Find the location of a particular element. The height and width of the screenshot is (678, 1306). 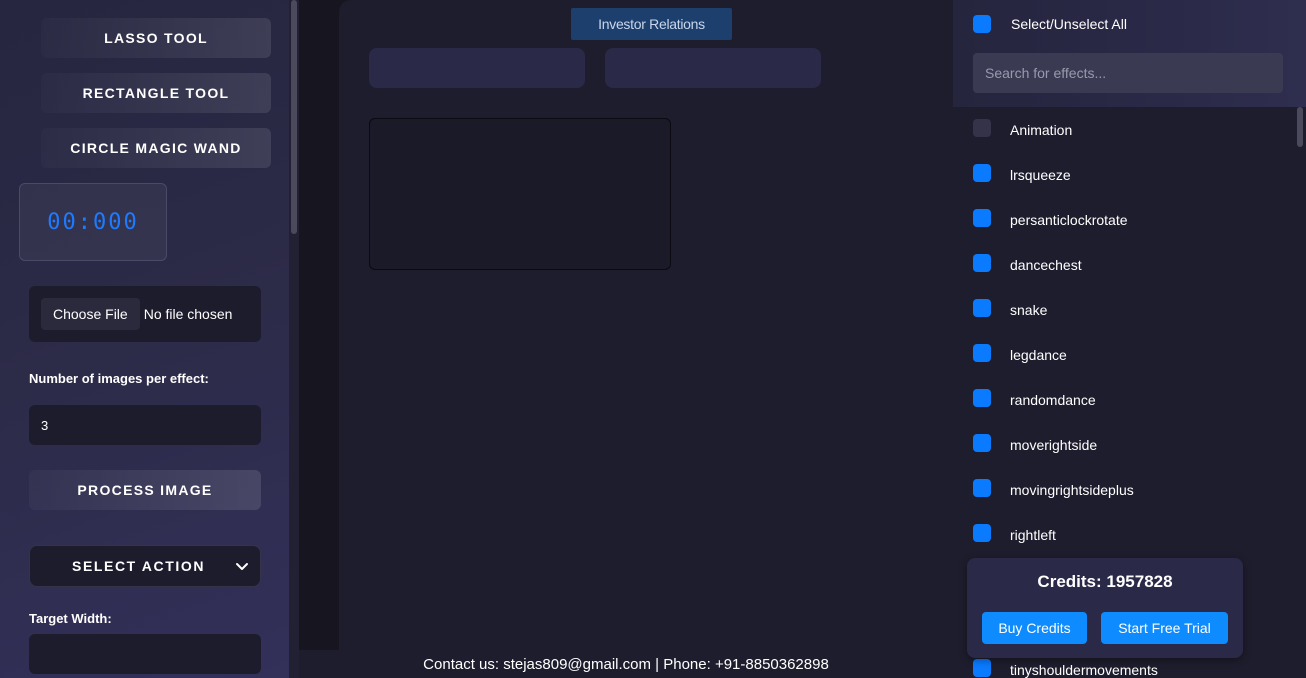

effect-label: snake is located at coordinates (1029, 310).